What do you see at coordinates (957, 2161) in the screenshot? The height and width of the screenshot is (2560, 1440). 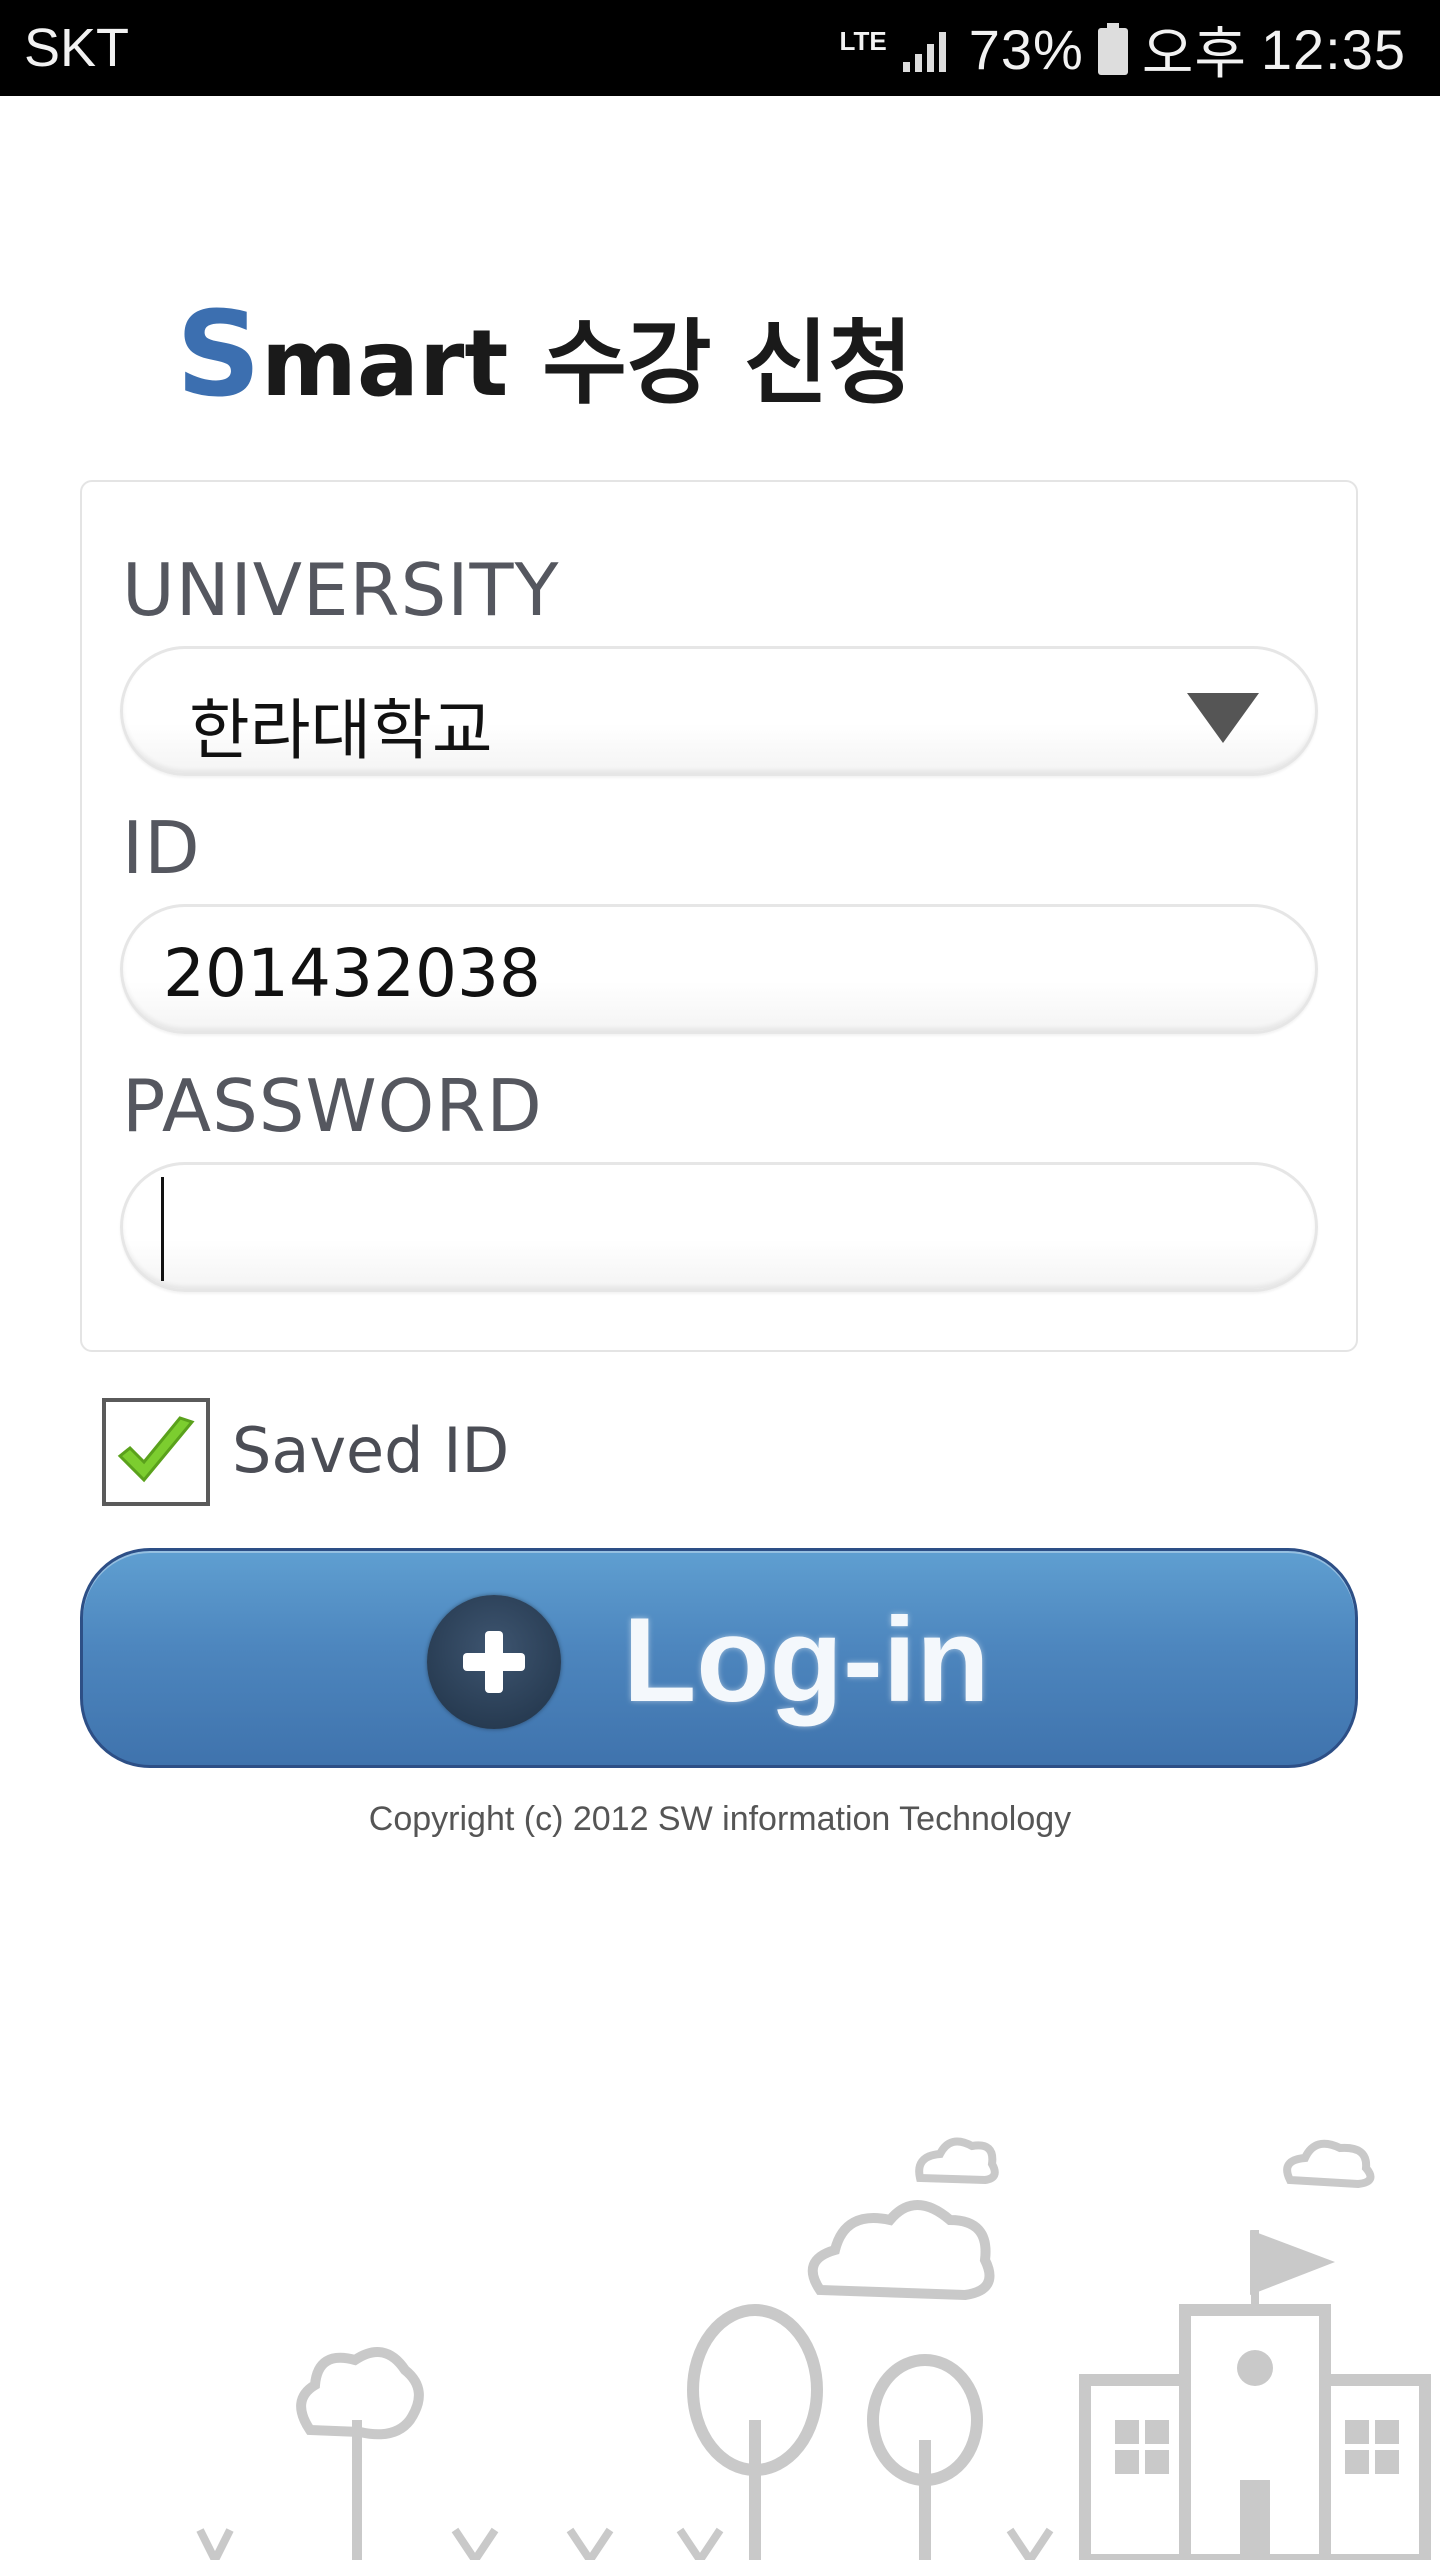 I see `small-cloud-icon` at bounding box center [957, 2161].